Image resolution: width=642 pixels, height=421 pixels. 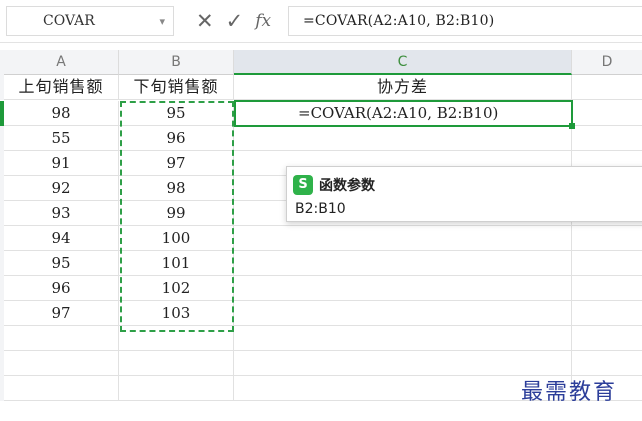 I want to click on header-cell-a: 上旬销售额, so click(x=61, y=87).